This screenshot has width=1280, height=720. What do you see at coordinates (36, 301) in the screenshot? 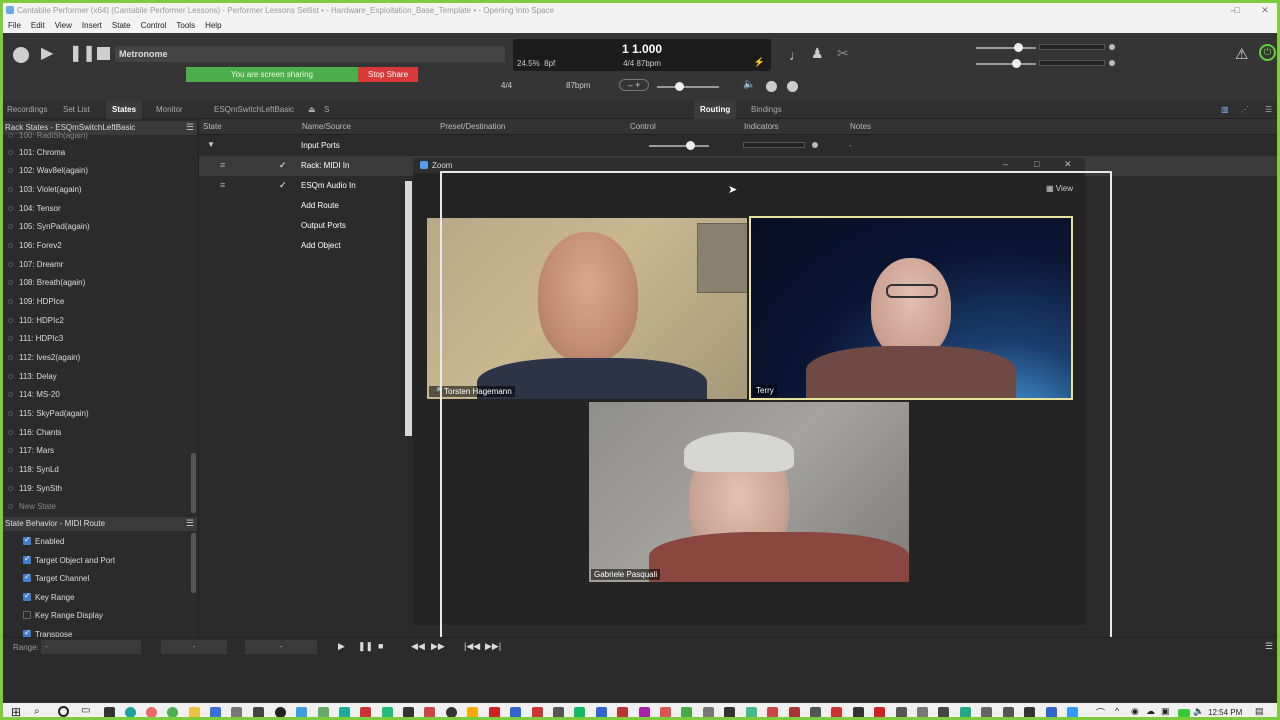
I see `state-item: 109: HDPIce` at bounding box center [36, 301].